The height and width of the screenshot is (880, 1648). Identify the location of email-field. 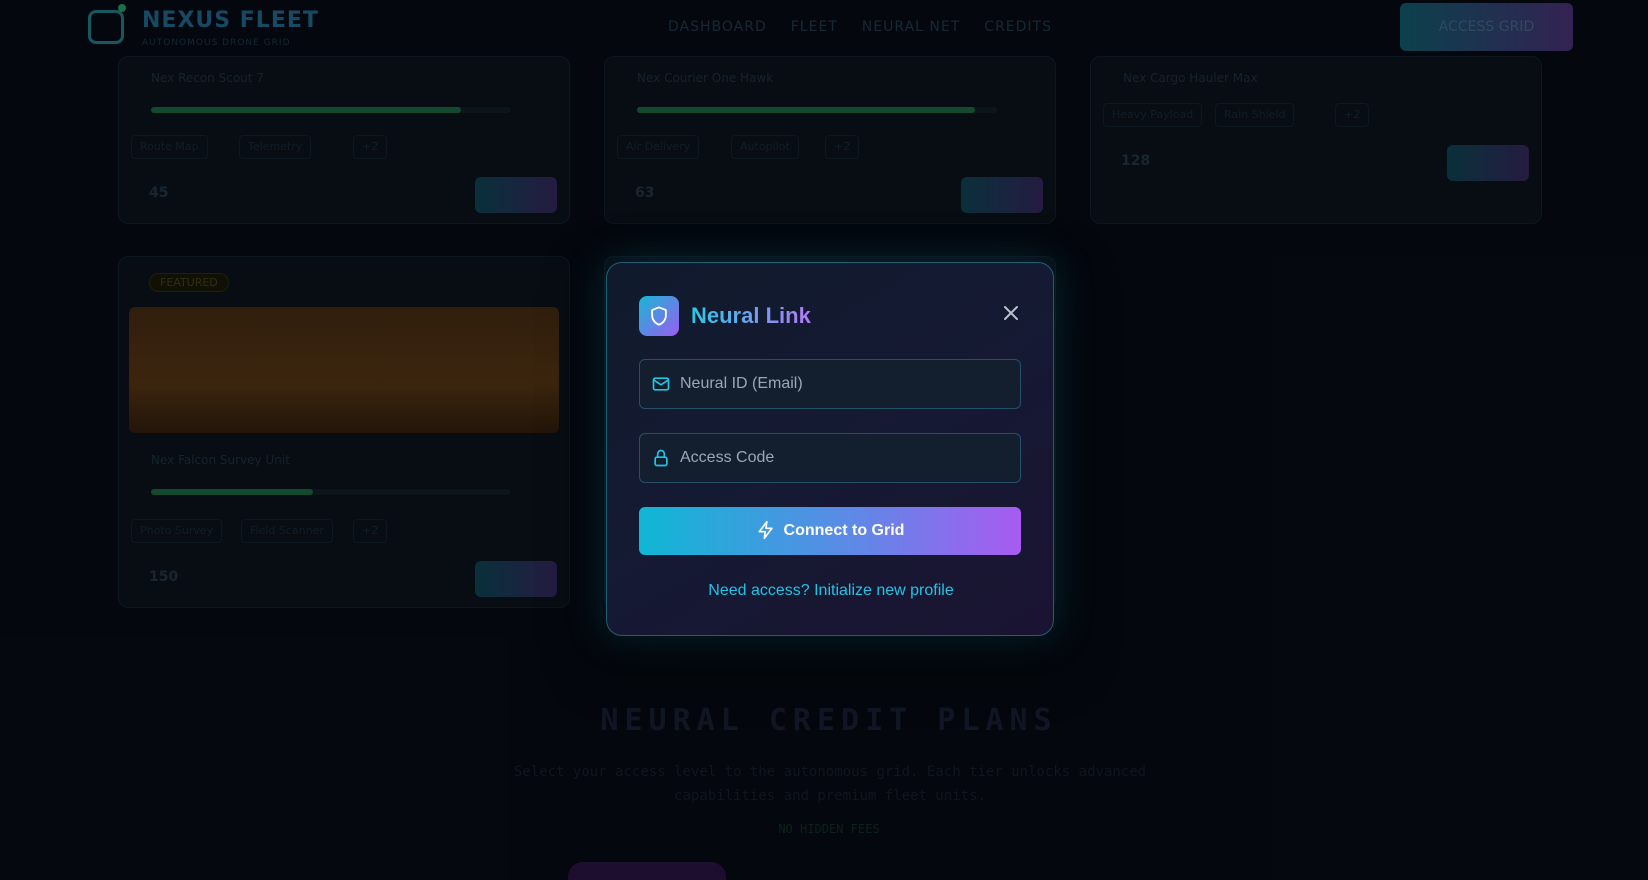
(830, 384).